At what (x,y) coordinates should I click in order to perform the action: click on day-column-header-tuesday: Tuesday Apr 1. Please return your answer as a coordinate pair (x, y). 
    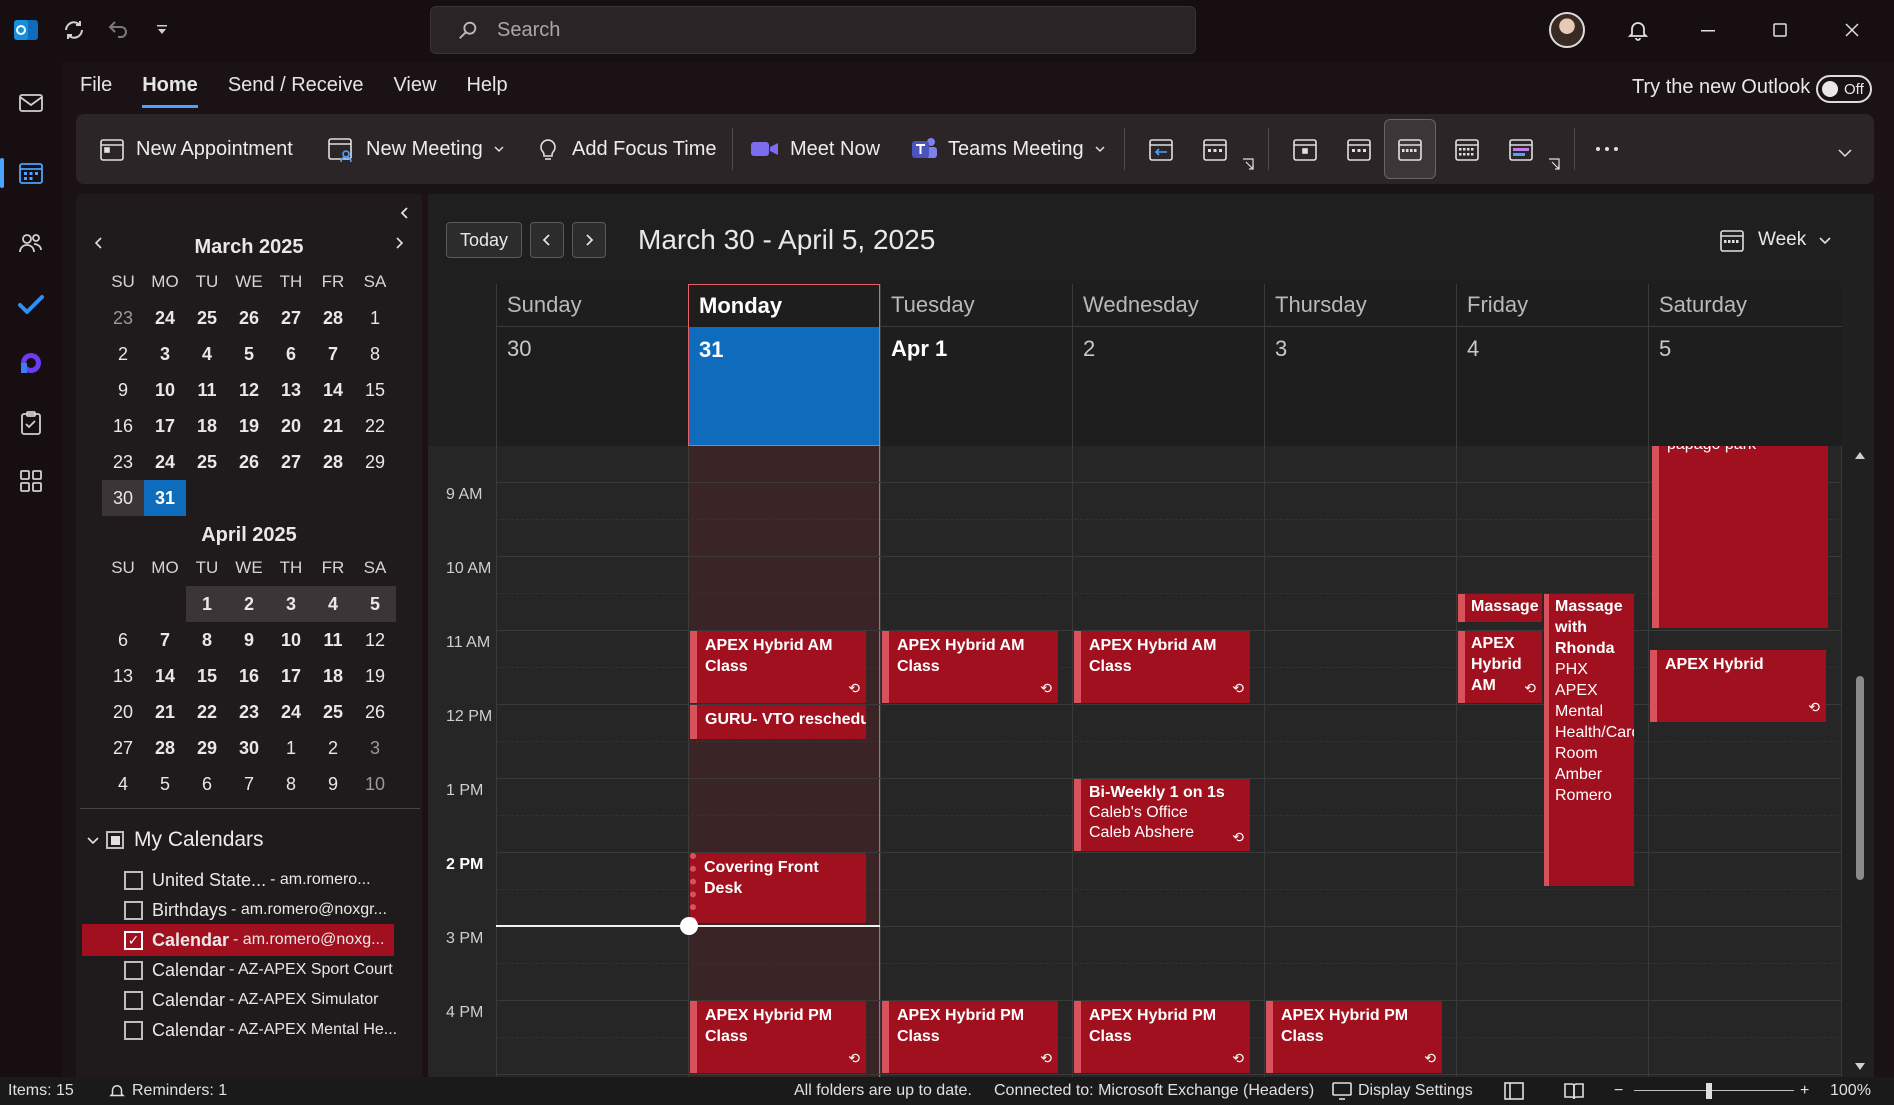
    Looking at the image, I should click on (976, 365).